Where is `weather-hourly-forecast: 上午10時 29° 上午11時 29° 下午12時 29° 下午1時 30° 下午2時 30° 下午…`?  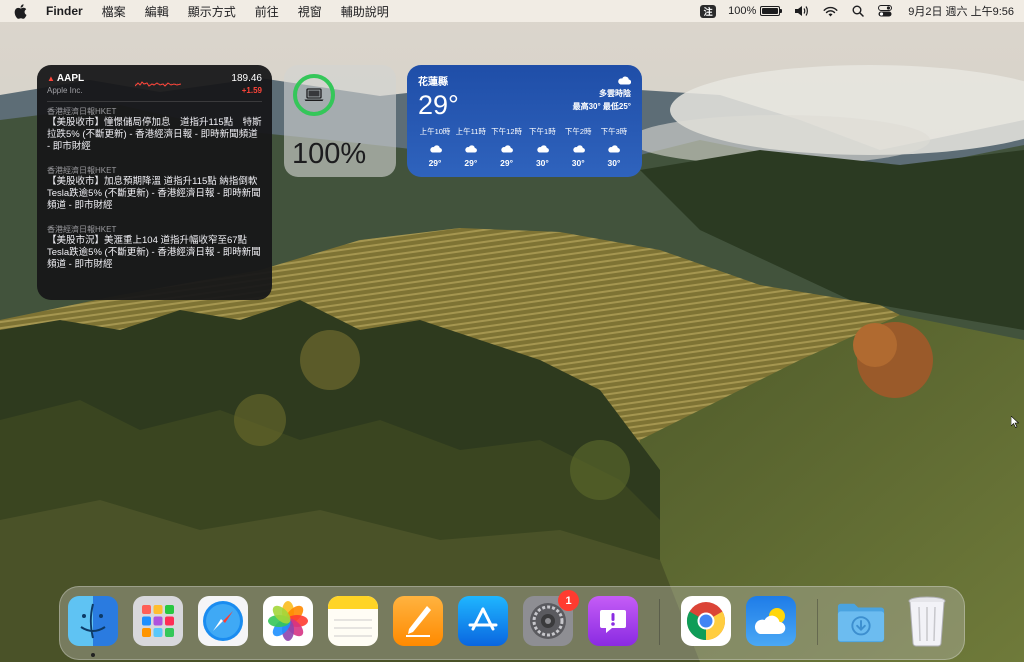 weather-hourly-forecast: 上午10時 29° 上午11時 29° 下午12時 29° 下午1時 30° 下午2時 30° 下午… is located at coordinates (524, 147).